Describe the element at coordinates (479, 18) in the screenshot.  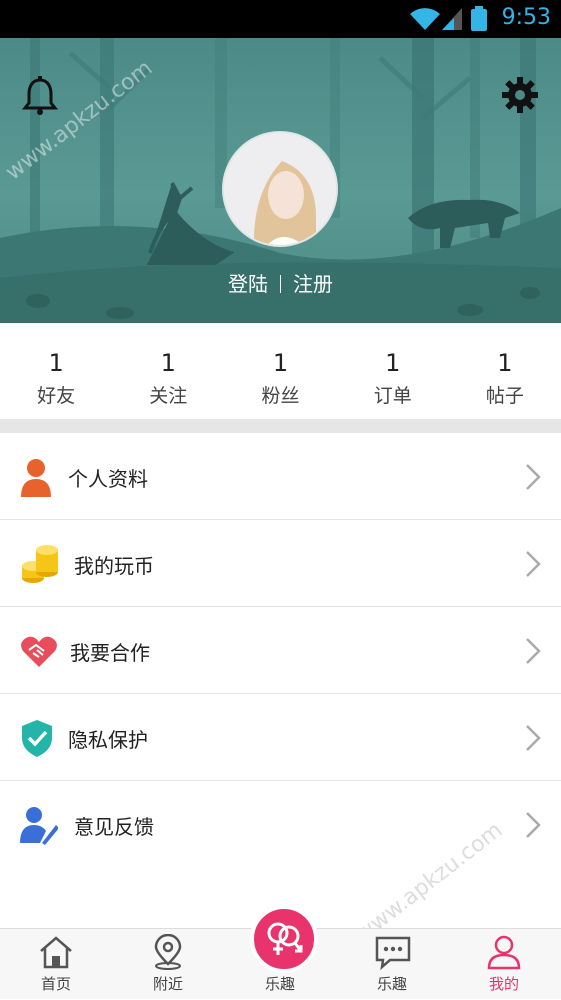
I see `battery-icon` at that location.